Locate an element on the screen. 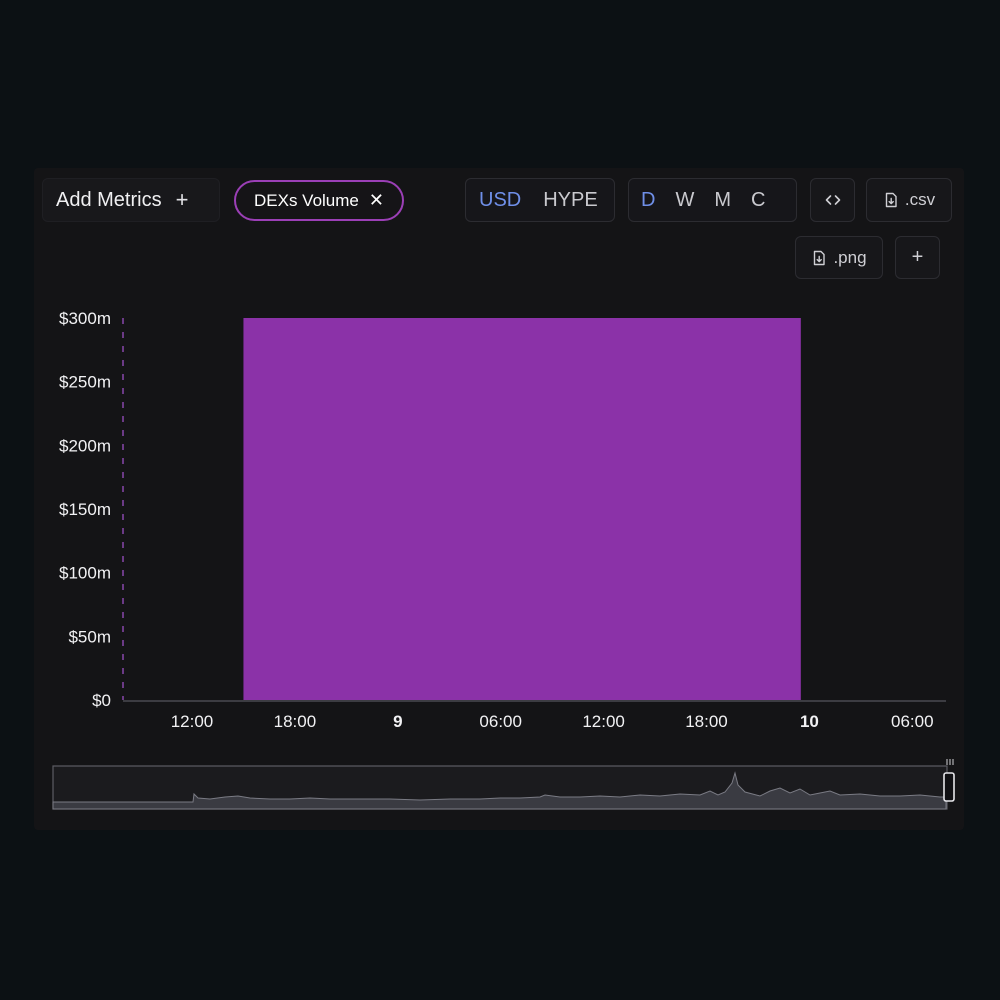 This screenshot has width=1000, height=1000. overview-brush is located at coordinates (503, 784).